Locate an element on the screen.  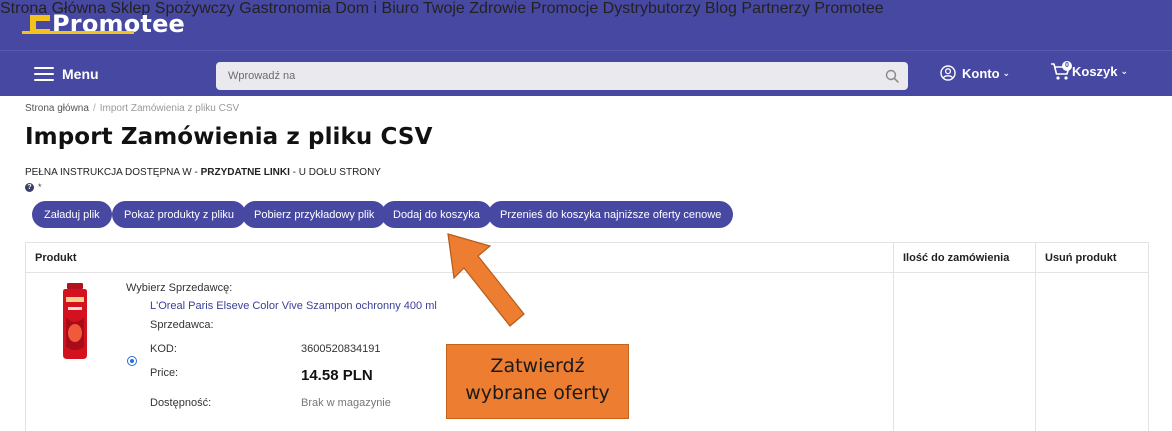
add-to-cart-button: Dodaj do koszyka is located at coordinates (436, 214).